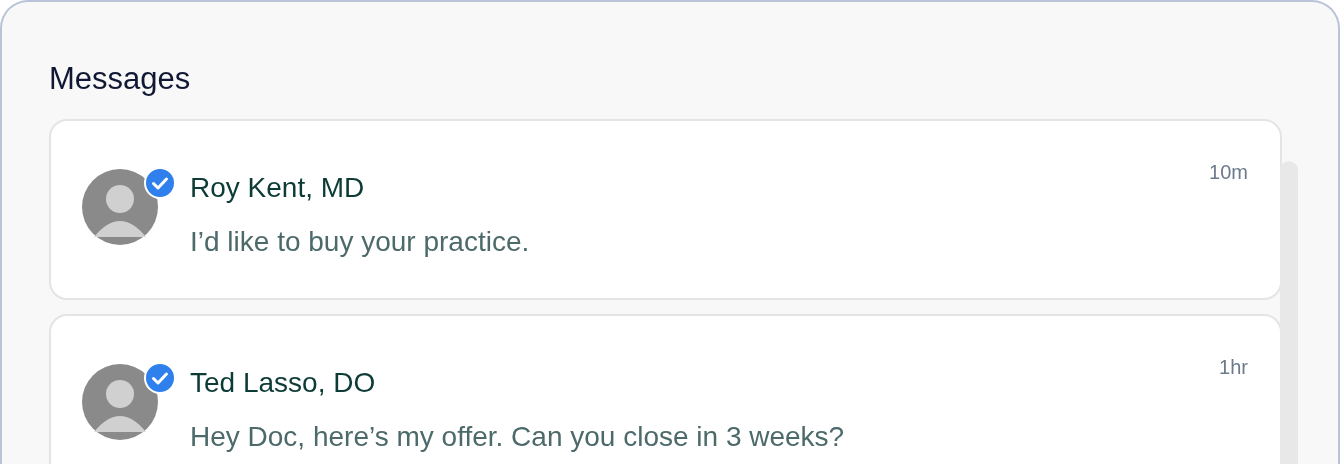  What do you see at coordinates (278, 188) in the screenshot?
I see `sender-name: Roy Kent, MD` at bounding box center [278, 188].